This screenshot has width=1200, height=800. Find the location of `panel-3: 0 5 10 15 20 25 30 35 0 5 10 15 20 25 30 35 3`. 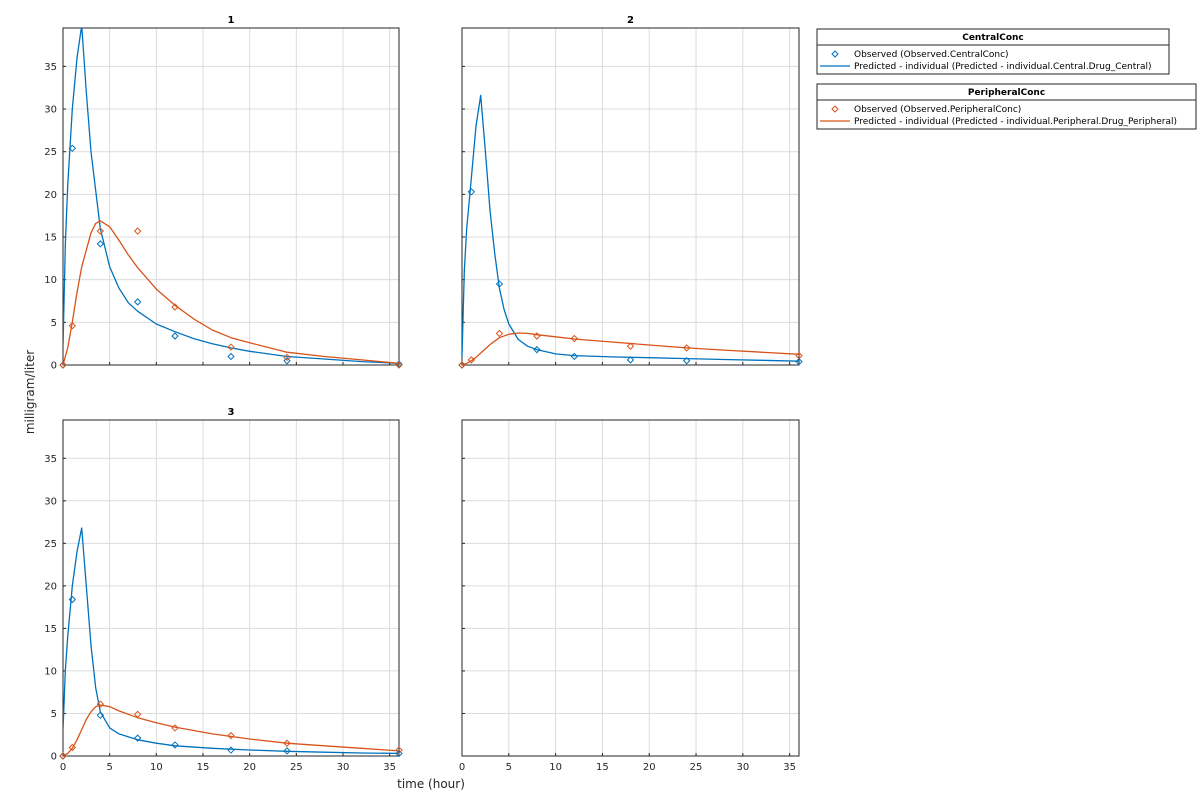

panel-3: 0 5 10 15 20 25 30 35 0 5 10 15 20 25 30 35 3 is located at coordinates (223, 590).